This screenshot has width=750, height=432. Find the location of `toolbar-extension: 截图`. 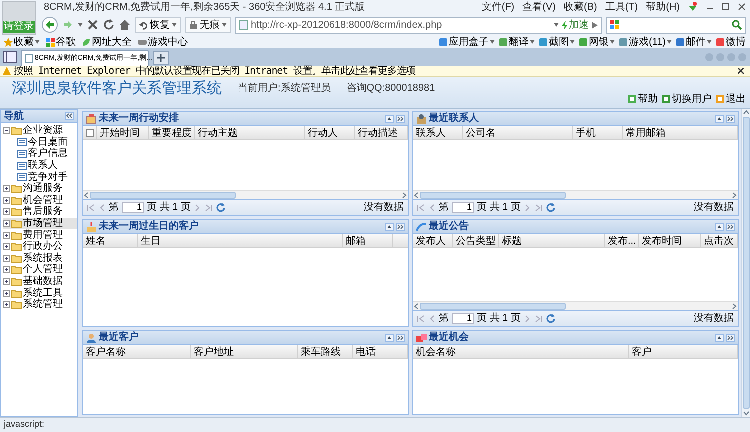

toolbar-extension: 截图 is located at coordinates (556, 42).